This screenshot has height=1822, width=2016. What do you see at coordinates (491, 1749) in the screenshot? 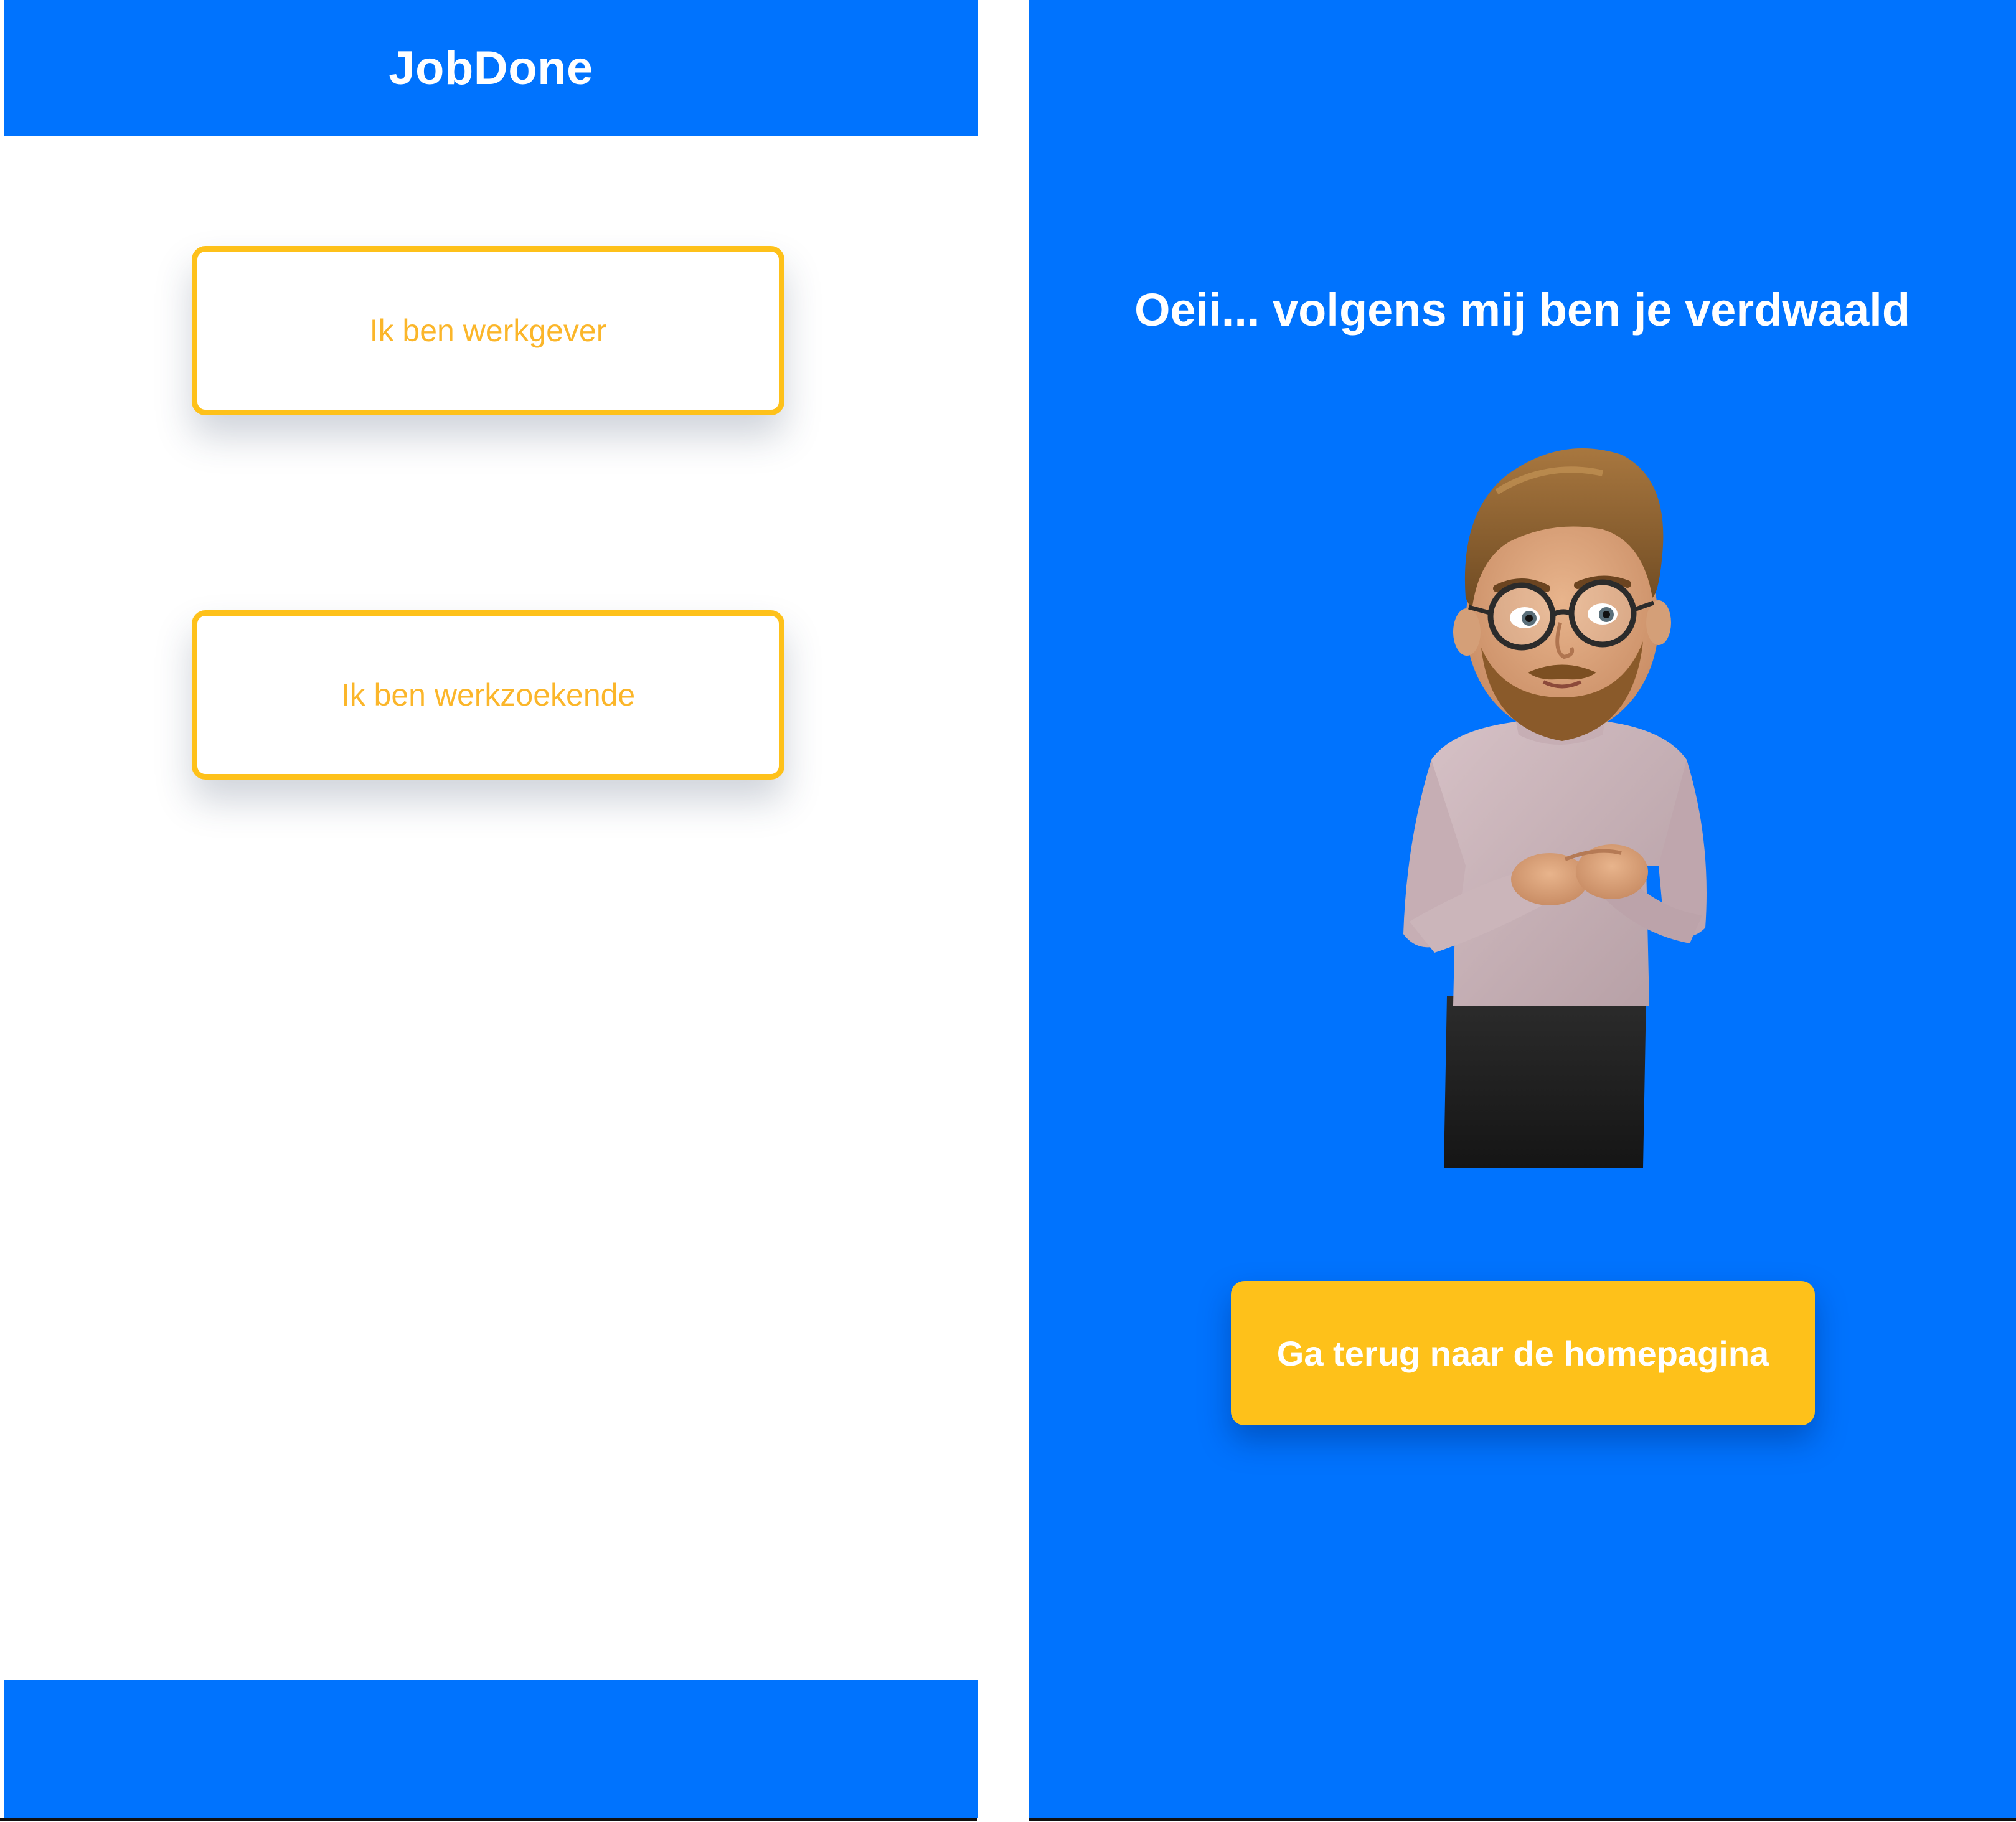
I see `app-footer` at bounding box center [491, 1749].